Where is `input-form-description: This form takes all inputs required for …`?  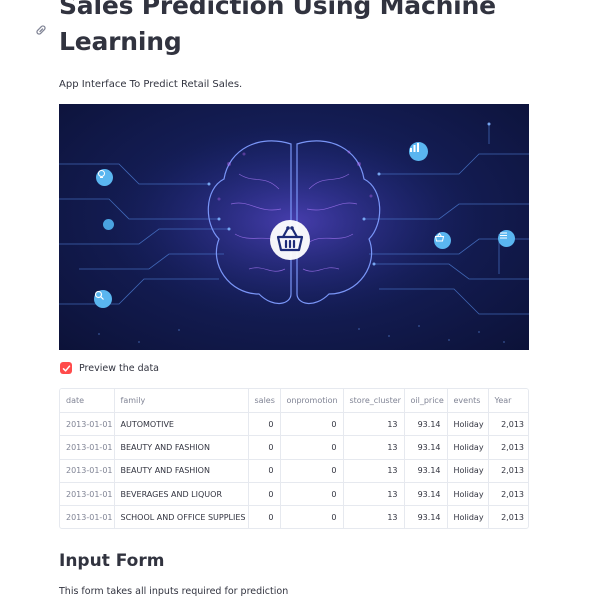
input-form-description: This form takes all inputs required for … is located at coordinates (174, 591).